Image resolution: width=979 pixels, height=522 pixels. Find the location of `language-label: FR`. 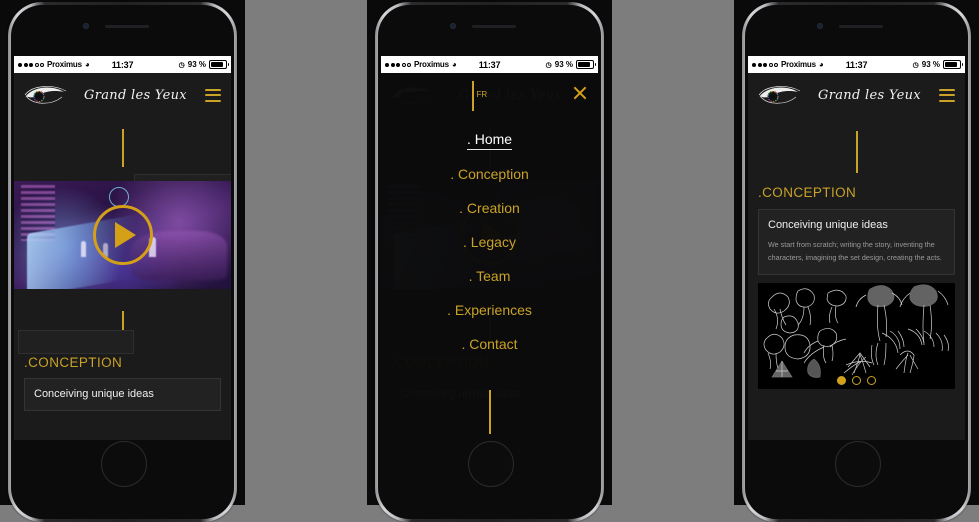

language-label: FR is located at coordinates (482, 94).